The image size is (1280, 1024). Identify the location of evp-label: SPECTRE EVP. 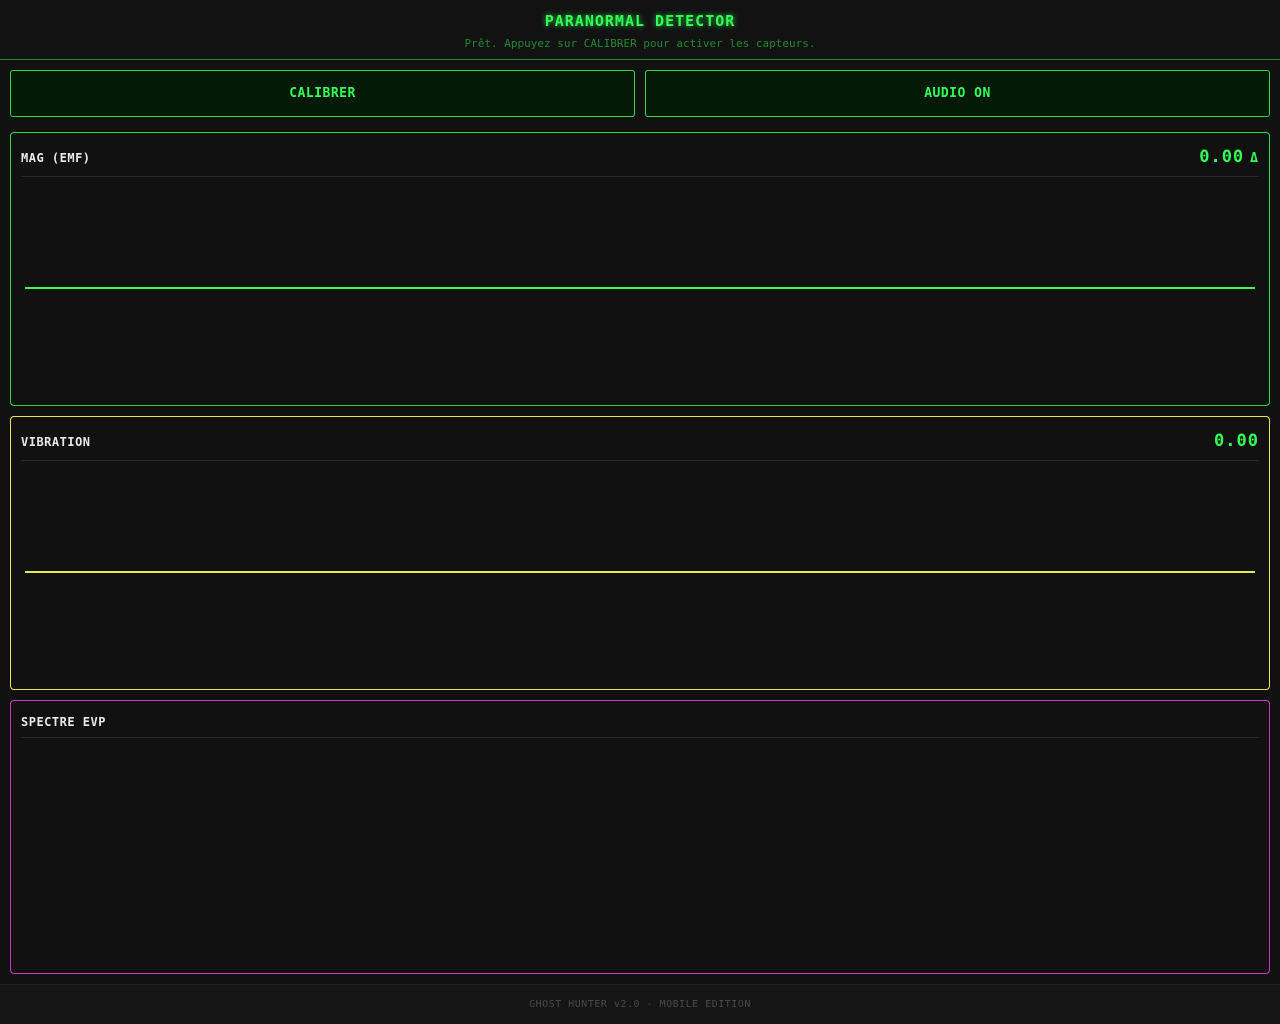
(63, 722).